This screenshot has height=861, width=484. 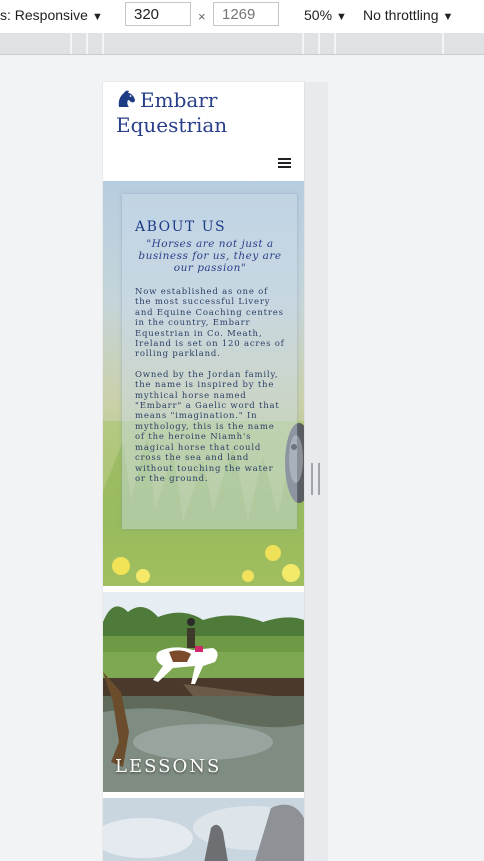 I want to click on lessons-label: LESSONS, so click(x=168, y=766).